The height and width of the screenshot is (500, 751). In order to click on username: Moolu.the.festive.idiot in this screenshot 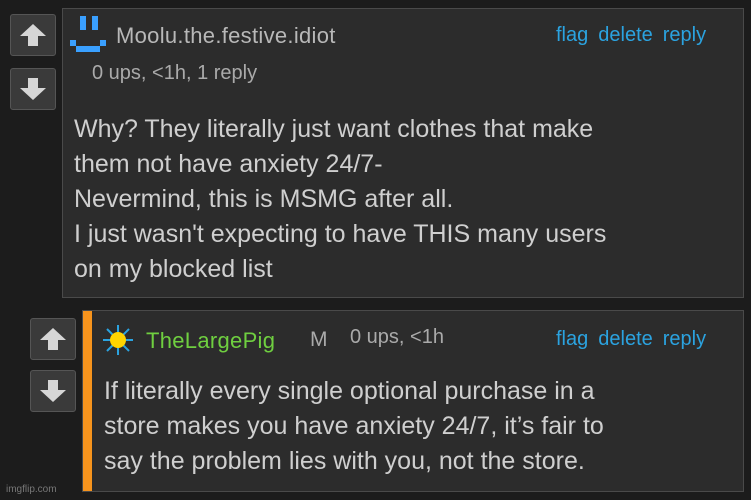, I will do `click(226, 36)`.